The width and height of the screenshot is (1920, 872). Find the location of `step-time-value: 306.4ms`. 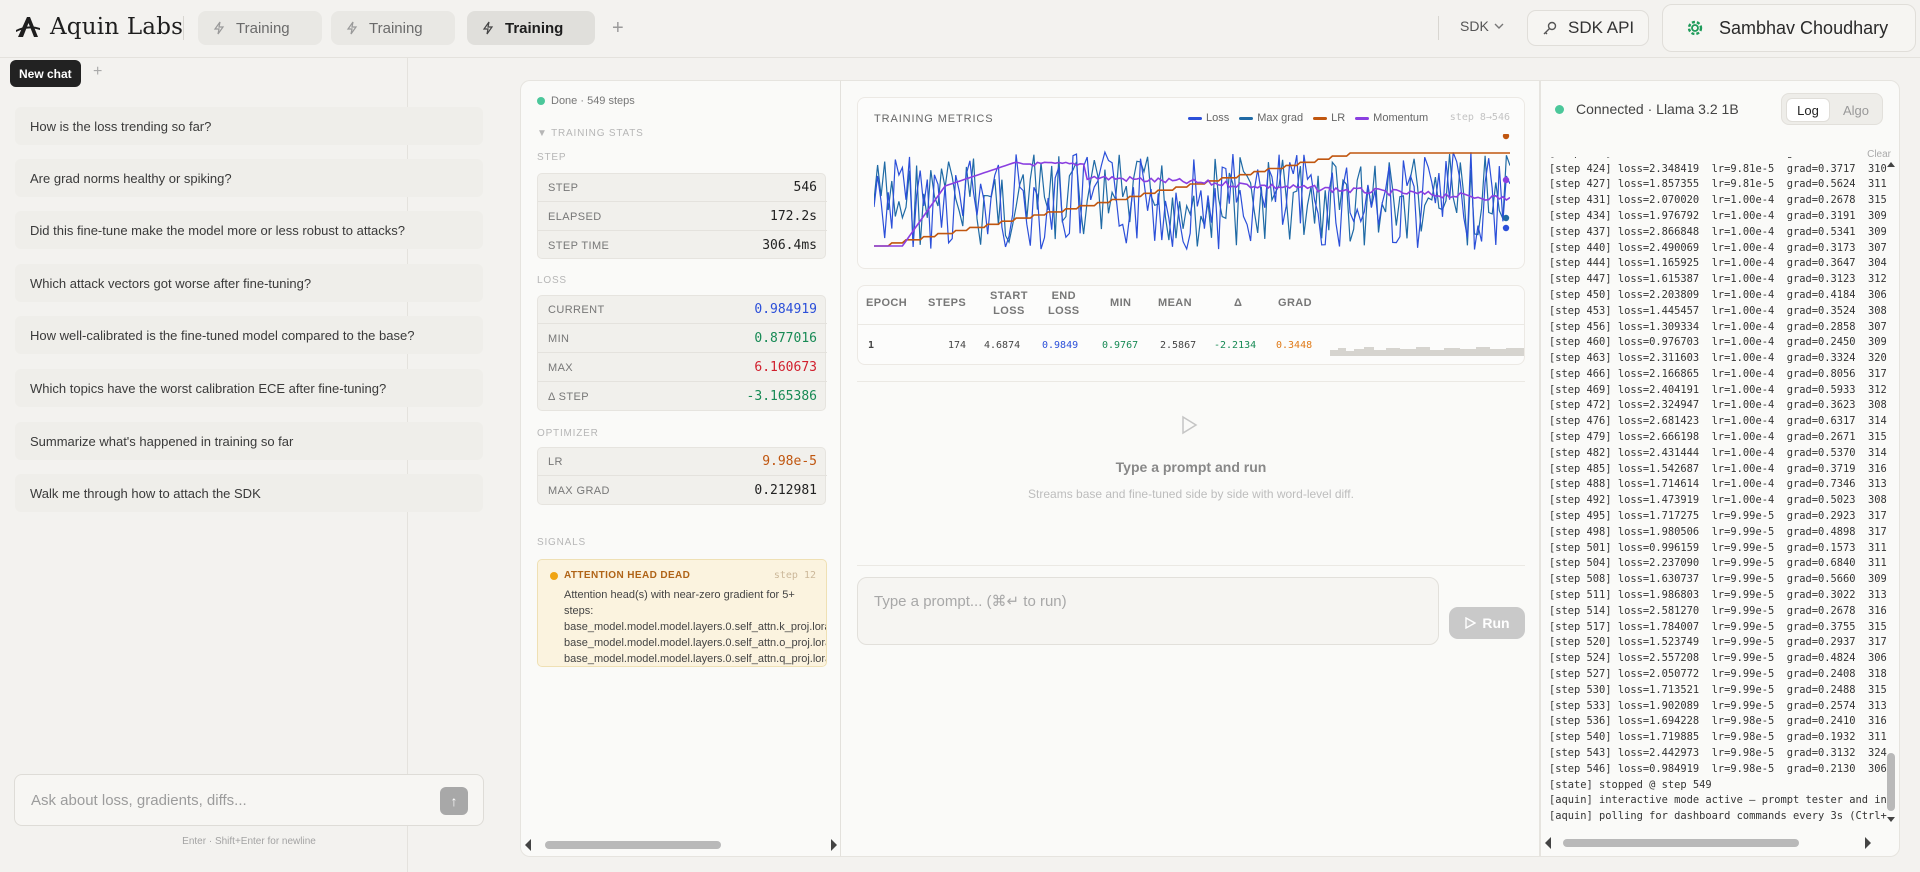

step-time-value: 306.4ms is located at coordinates (789, 245).